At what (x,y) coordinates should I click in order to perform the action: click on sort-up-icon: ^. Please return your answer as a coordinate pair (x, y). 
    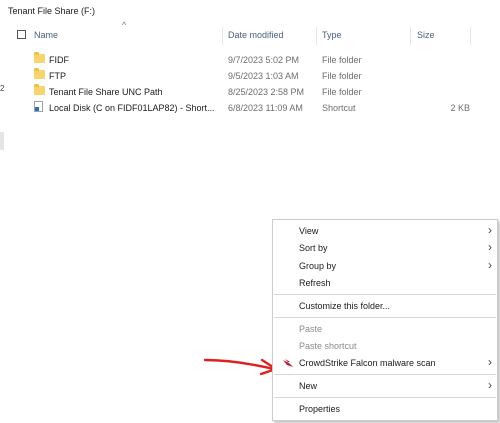
    Looking at the image, I should click on (124, 25).